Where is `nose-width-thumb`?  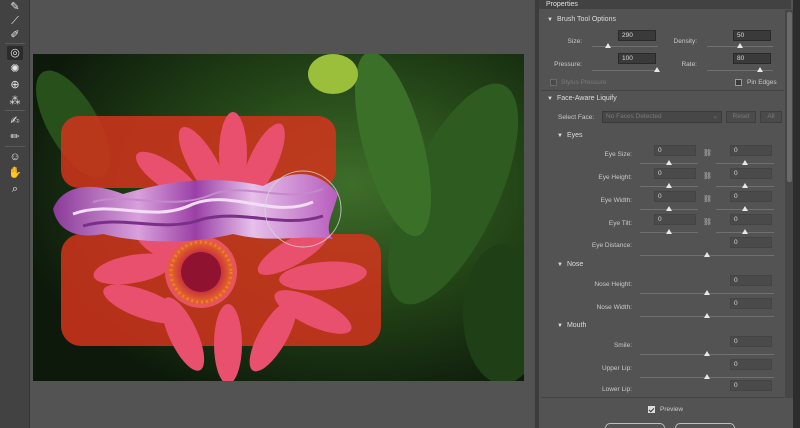 nose-width-thumb is located at coordinates (707, 315).